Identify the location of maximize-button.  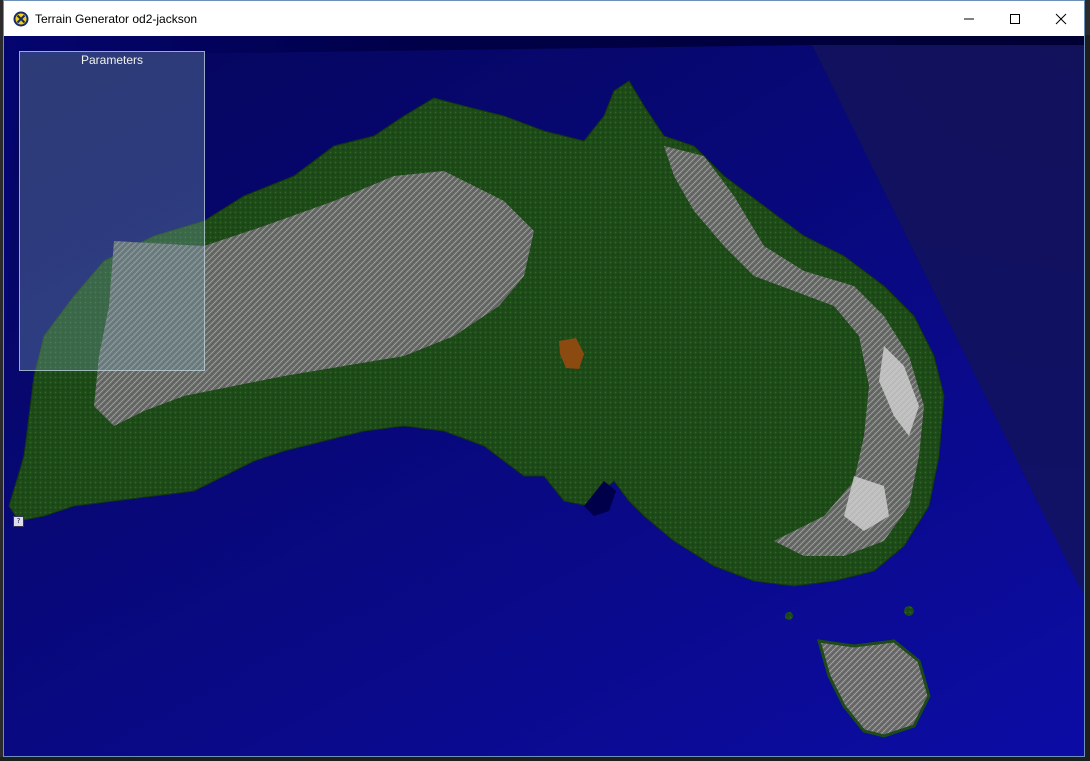
(1015, 18).